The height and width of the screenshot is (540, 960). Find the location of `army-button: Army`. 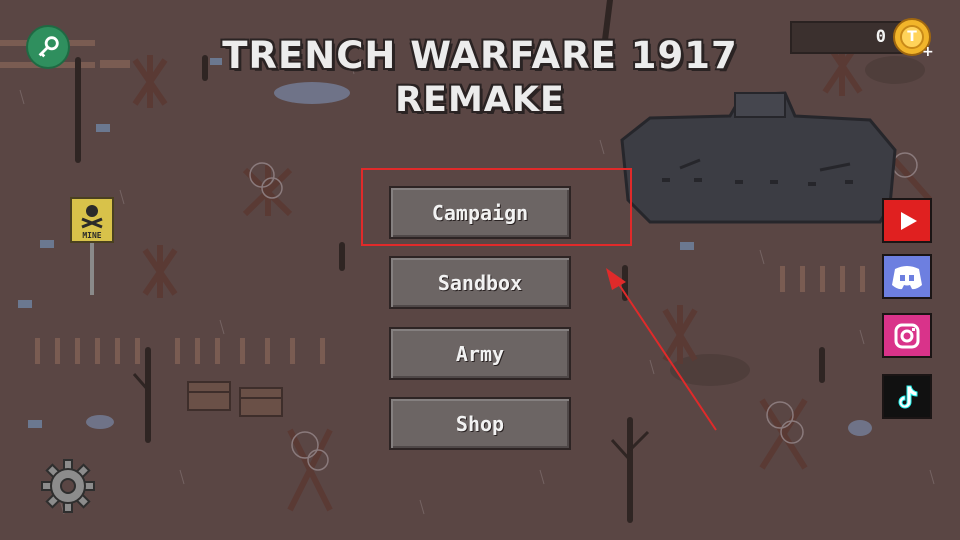

army-button: Army is located at coordinates (480, 353).